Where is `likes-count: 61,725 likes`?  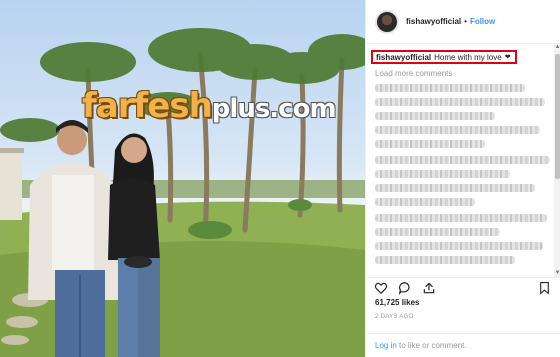
likes-count: 61,725 likes is located at coordinates (397, 302).